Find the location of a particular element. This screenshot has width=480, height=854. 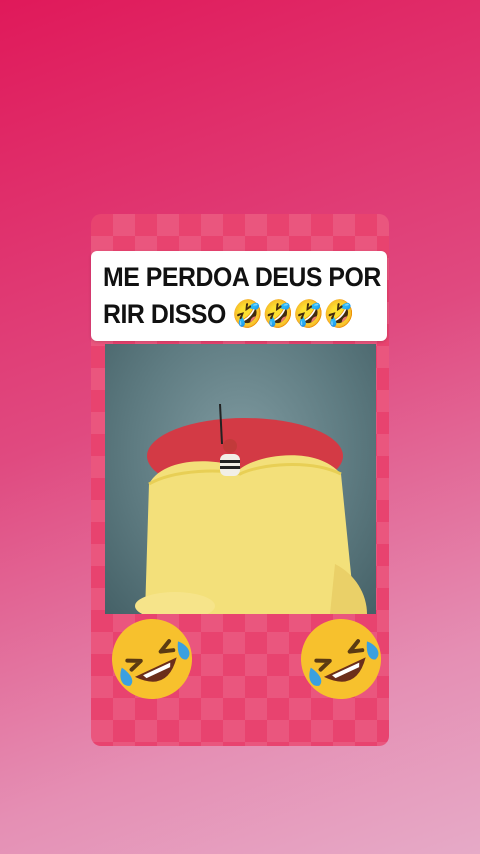

caption-line-1: ME PERDOA DEUS POR is located at coordinates (242, 277).